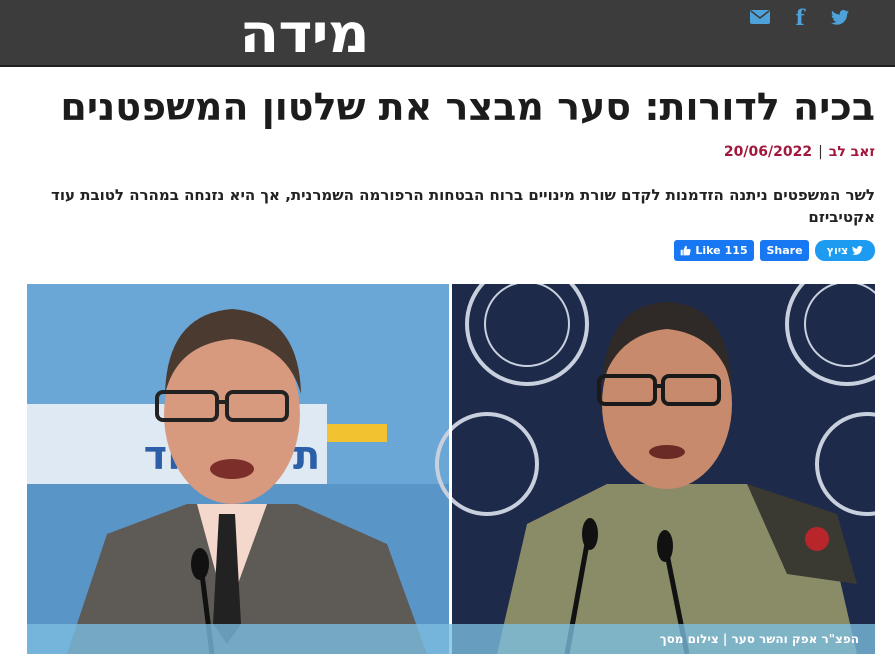  I want to click on site-header: מידה f, so click(447, 33).